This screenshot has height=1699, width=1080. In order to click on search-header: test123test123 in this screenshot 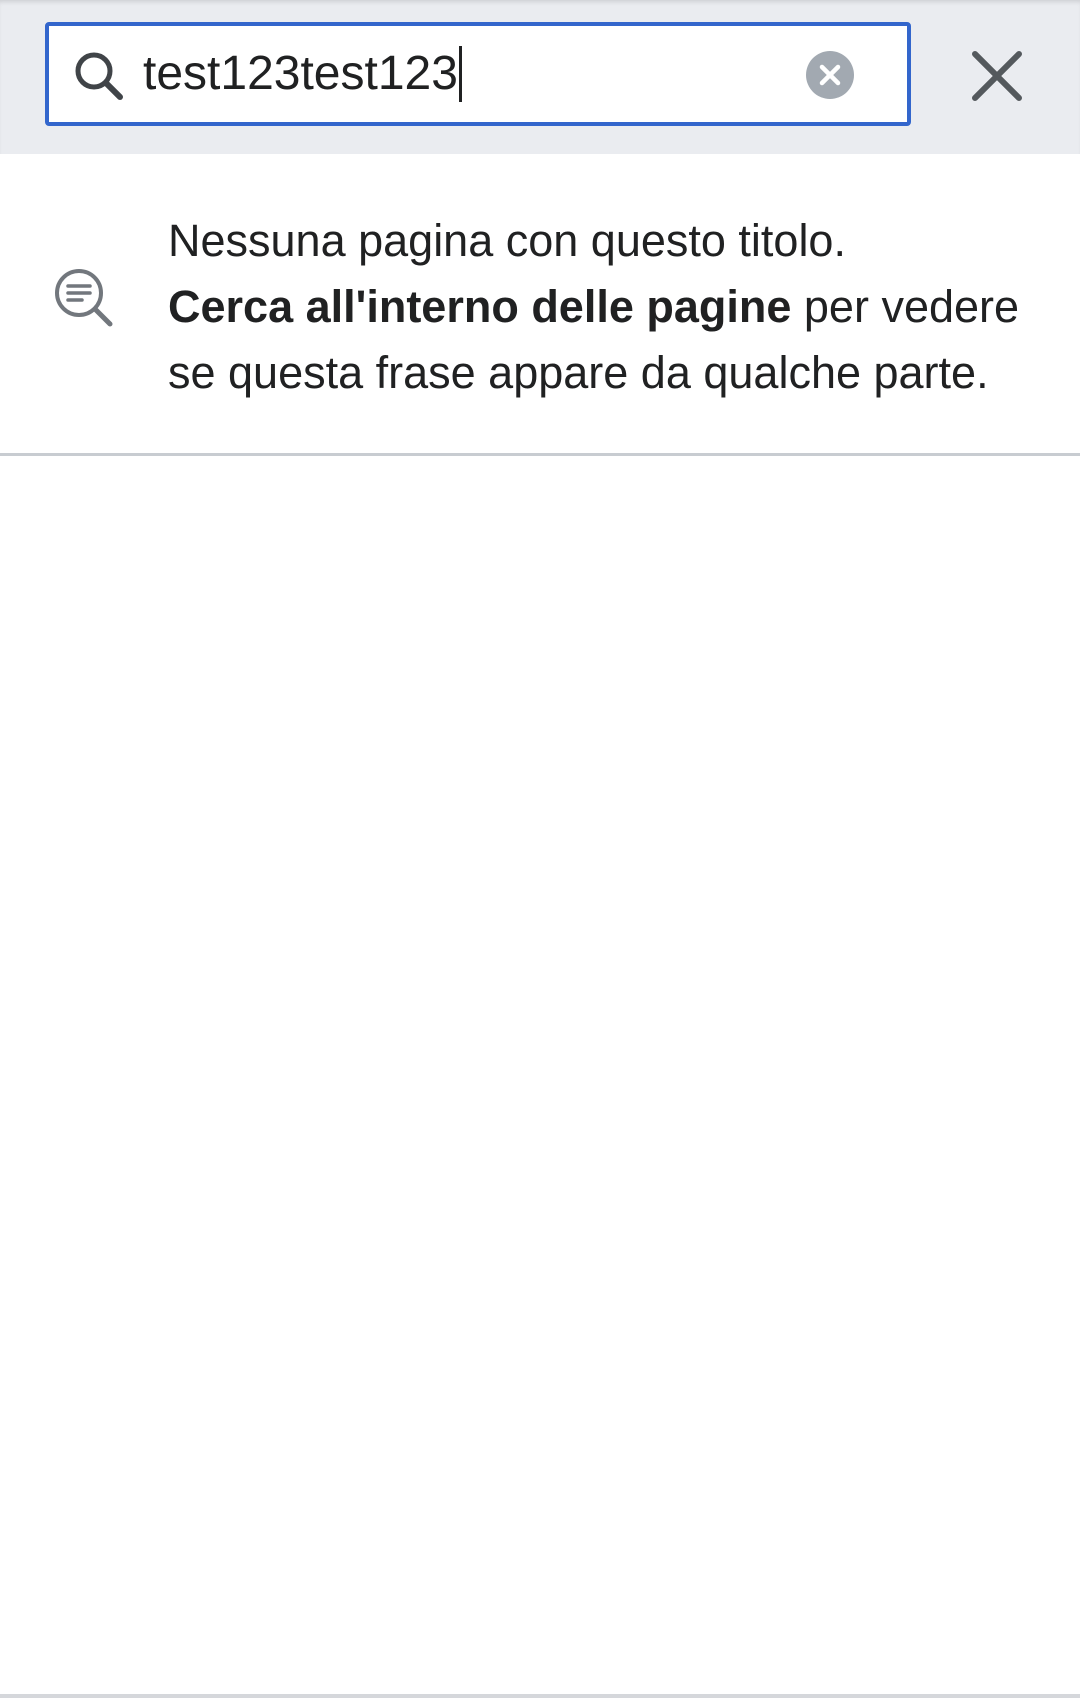, I will do `click(540, 77)`.